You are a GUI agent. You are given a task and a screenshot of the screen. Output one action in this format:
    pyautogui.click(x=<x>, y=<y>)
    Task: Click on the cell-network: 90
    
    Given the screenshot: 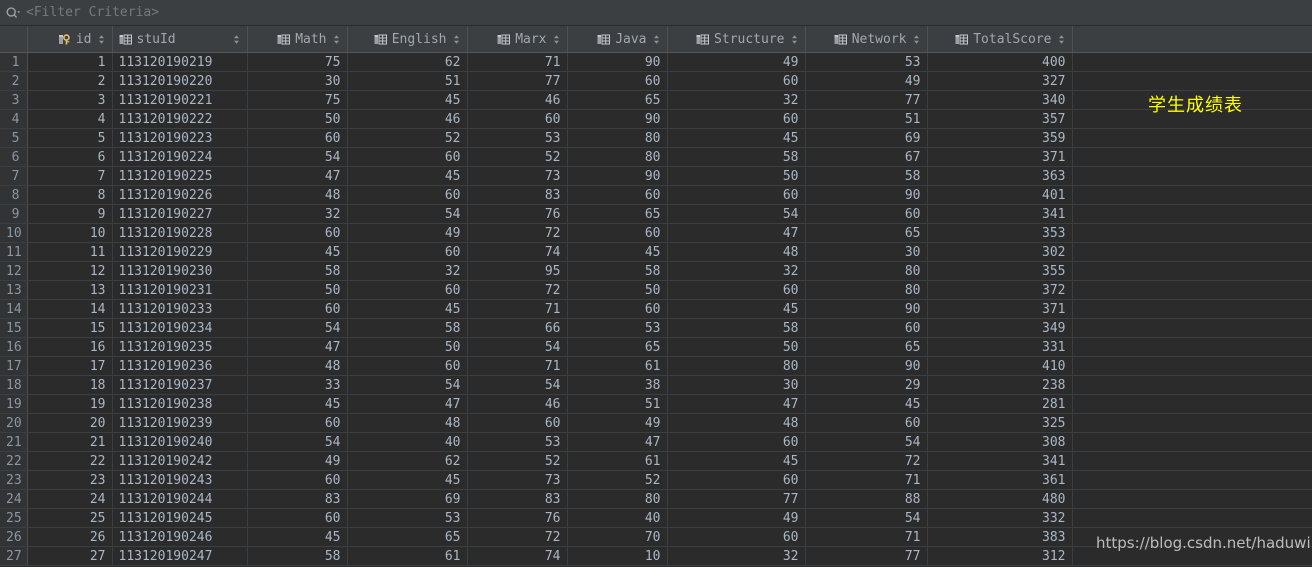 What is the action you would take?
    pyautogui.click(x=866, y=309)
    